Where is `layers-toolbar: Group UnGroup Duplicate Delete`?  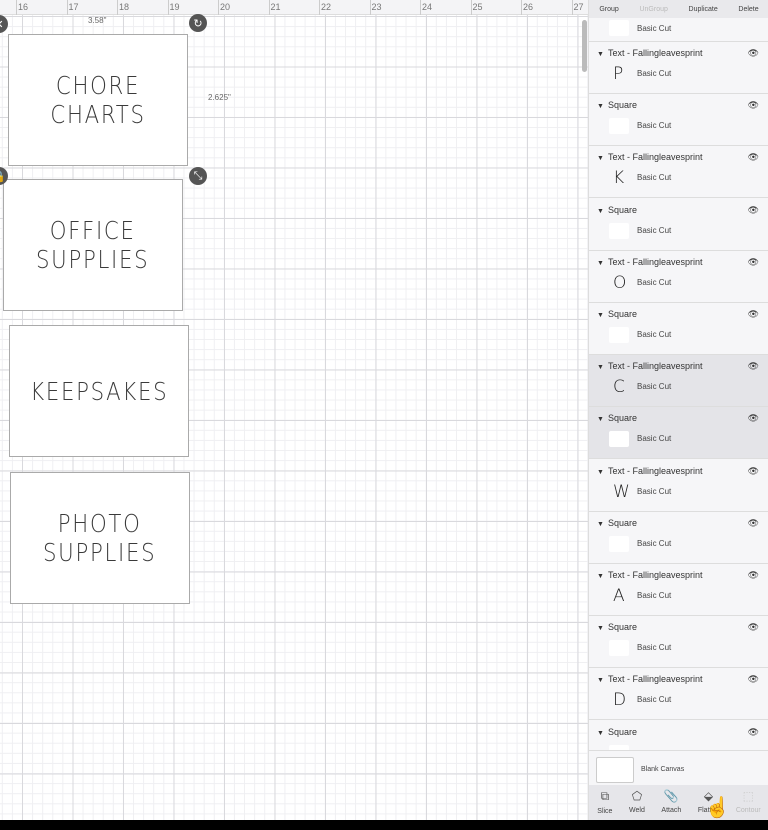 layers-toolbar: Group UnGroup Duplicate Delete is located at coordinates (678, 9).